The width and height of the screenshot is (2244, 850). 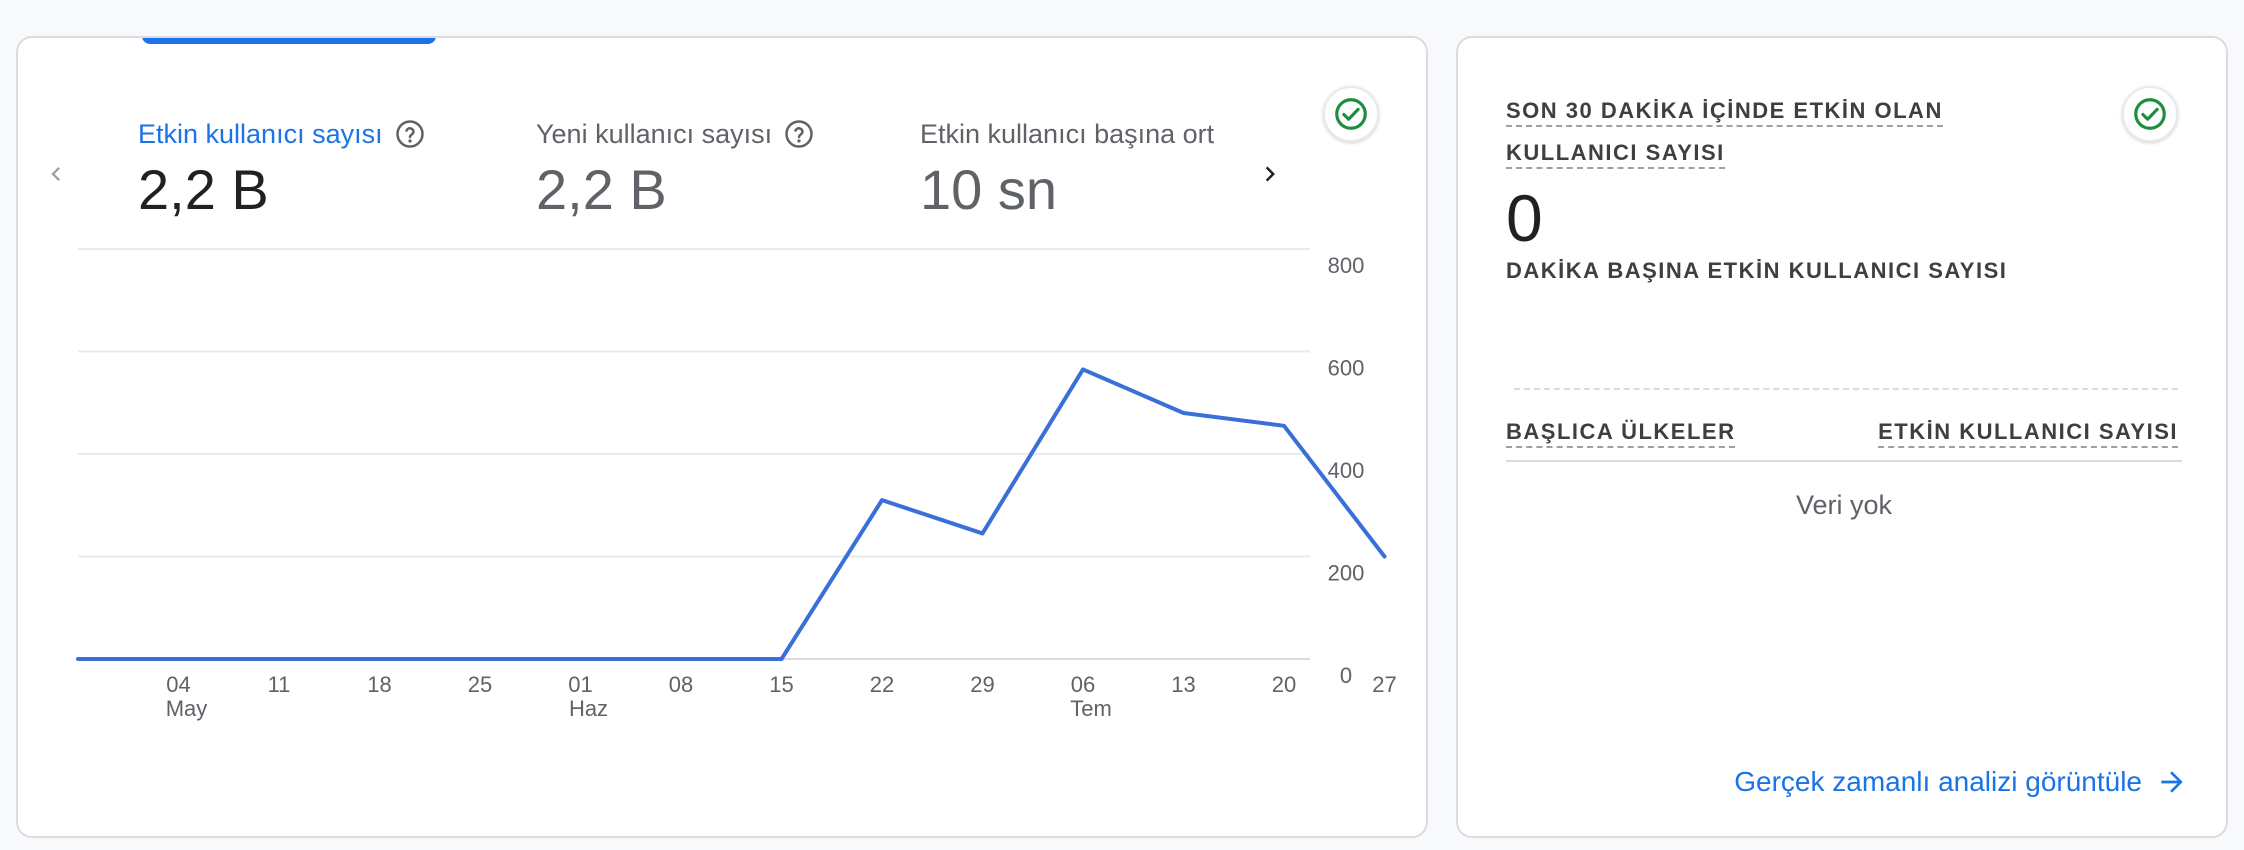 What do you see at coordinates (1346, 573) in the screenshot?
I see `y-tick-label: 200` at bounding box center [1346, 573].